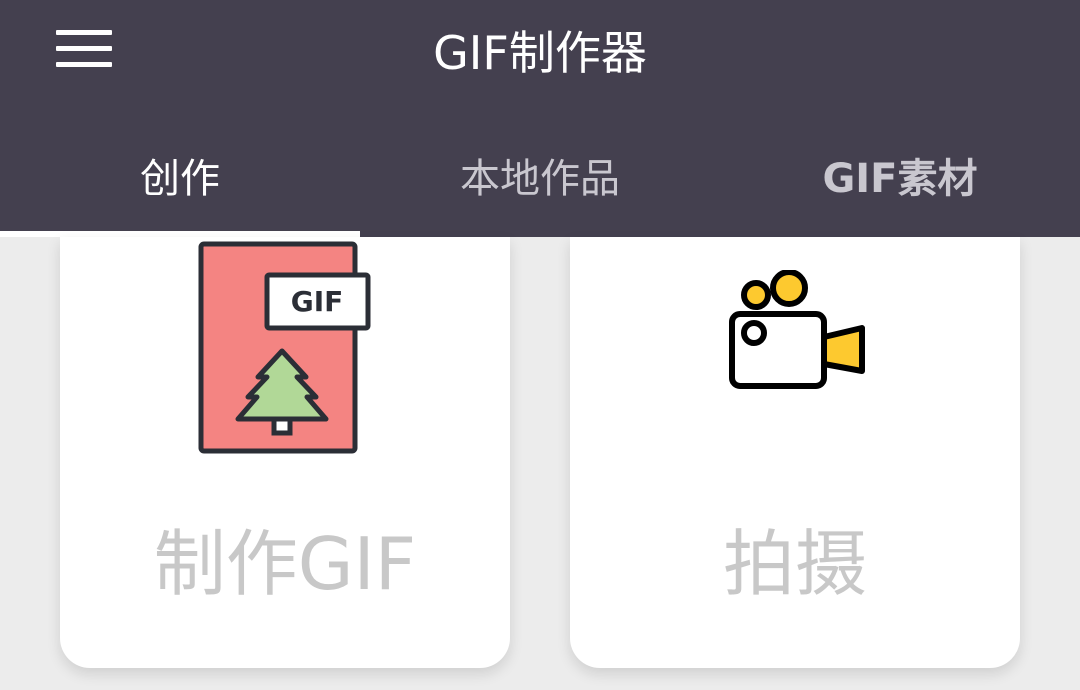 The image size is (1080, 690). I want to click on tab-local-works: 本地作品, so click(540, 191).